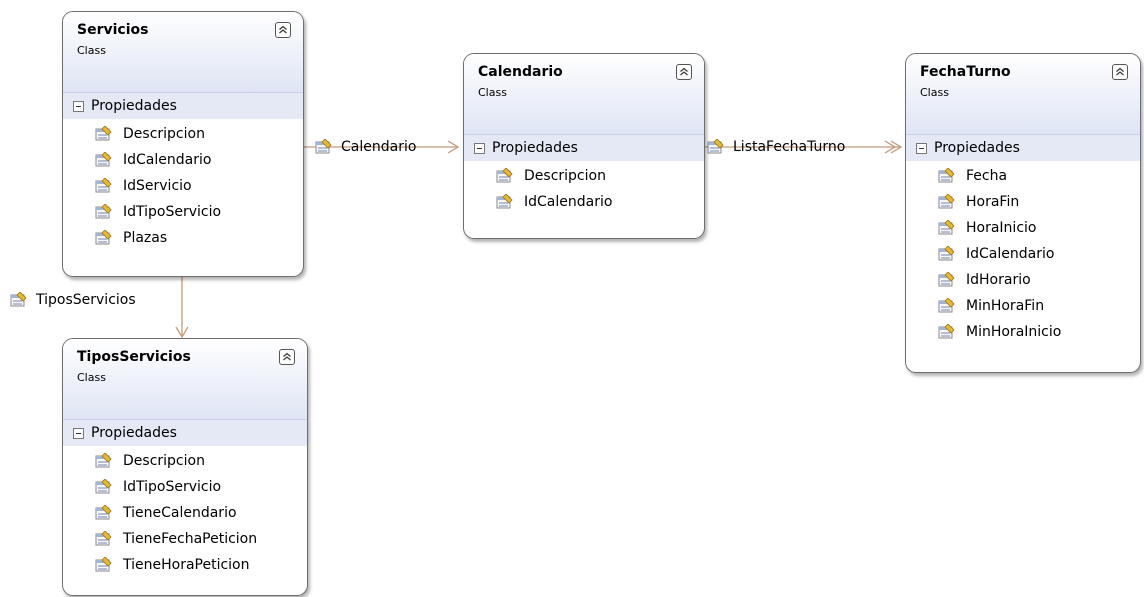 The height and width of the screenshot is (597, 1144). What do you see at coordinates (183, 238) in the screenshot?
I see `property-row: Plazas` at bounding box center [183, 238].